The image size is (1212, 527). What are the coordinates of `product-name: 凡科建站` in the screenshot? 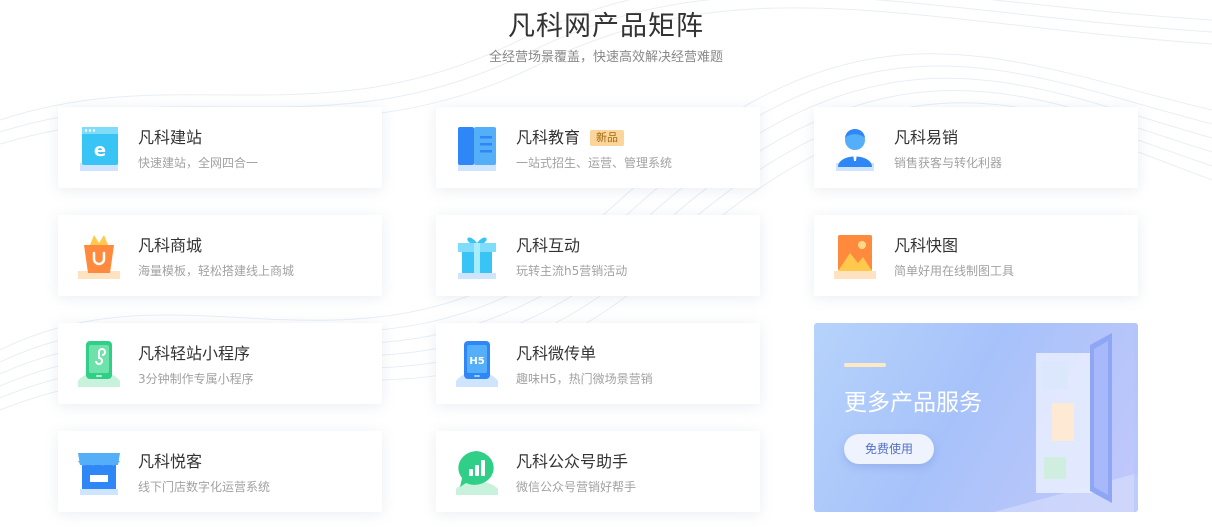 It's located at (170, 137).